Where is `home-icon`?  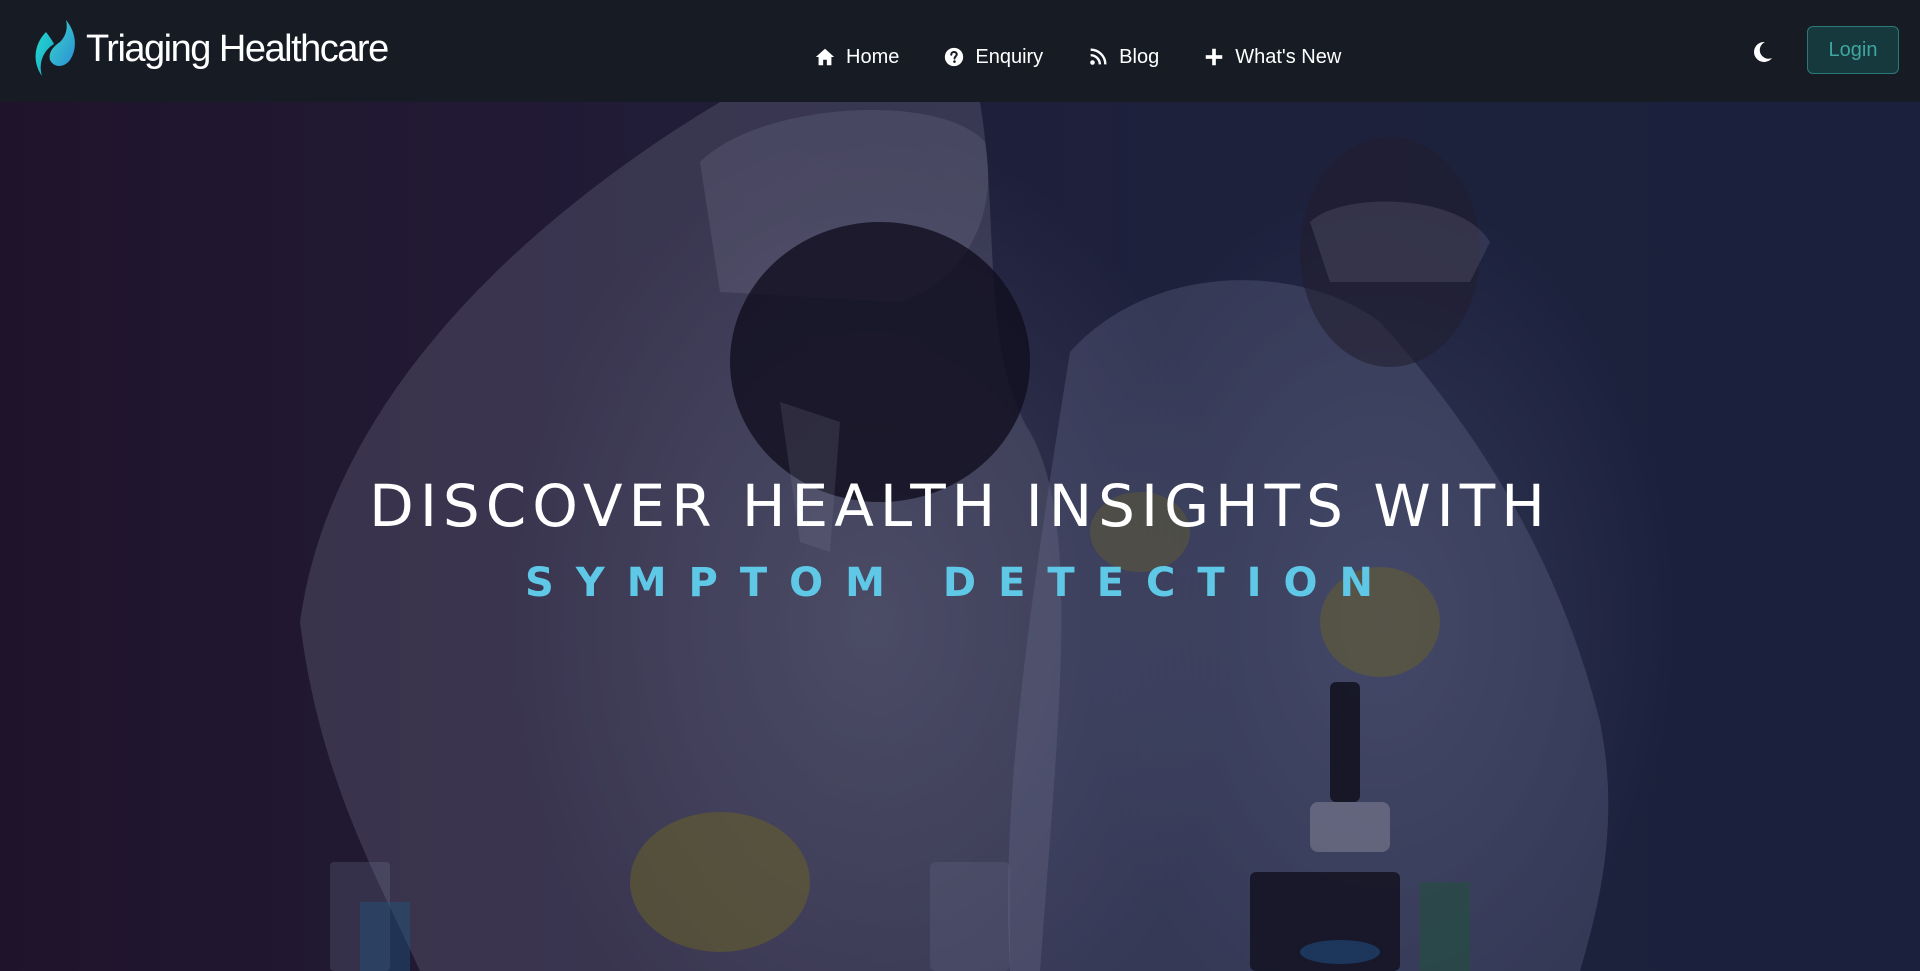
home-icon is located at coordinates (825, 57).